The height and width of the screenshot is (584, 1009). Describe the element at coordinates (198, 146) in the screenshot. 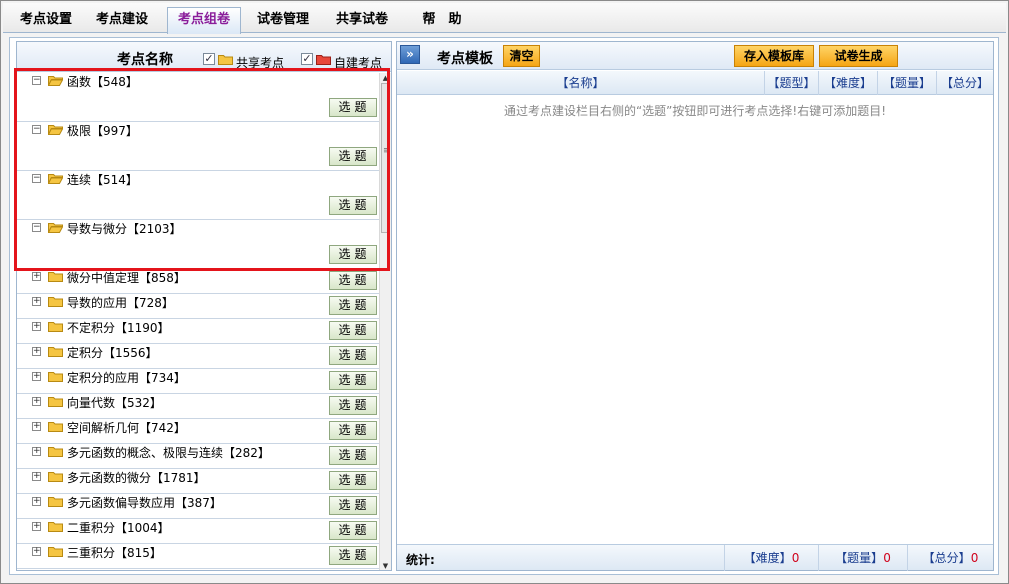

I see `knowledge-point-row: − 极限【997】选题` at that location.